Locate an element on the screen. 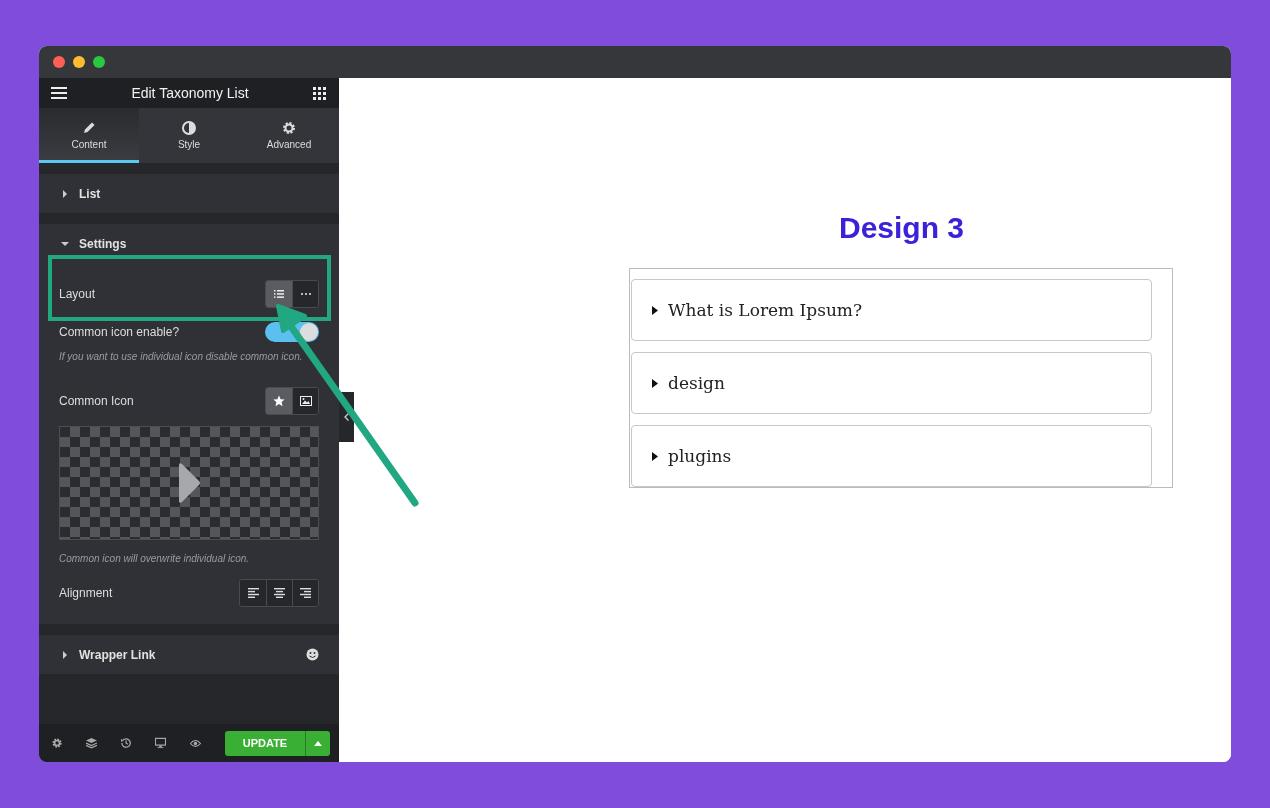  control-label: Layout is located at coordinates (77, 294).